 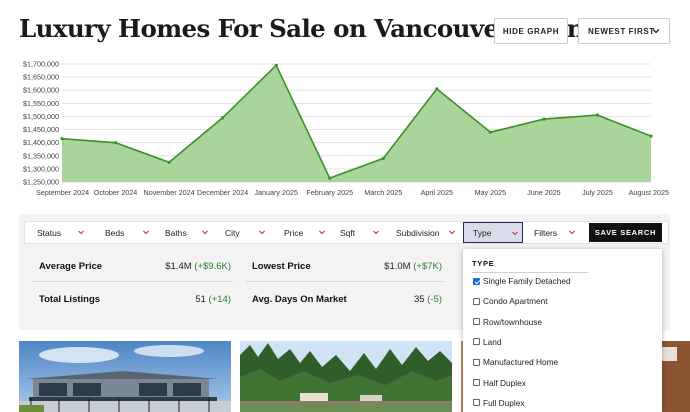 What do you see at coordinates (482, 232) in the screenshot?
I see `filter-label: Type` at bounding box center [482, 232].